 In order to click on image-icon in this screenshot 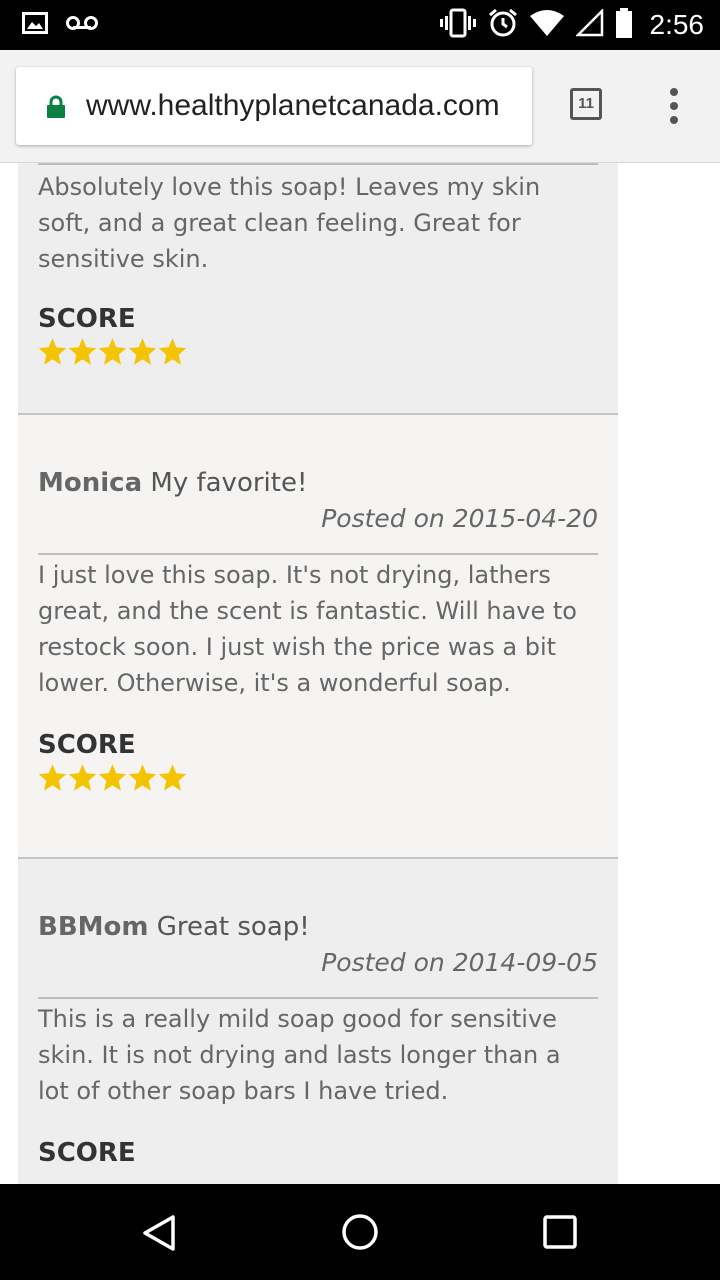, I will do `click(35, 25)`.